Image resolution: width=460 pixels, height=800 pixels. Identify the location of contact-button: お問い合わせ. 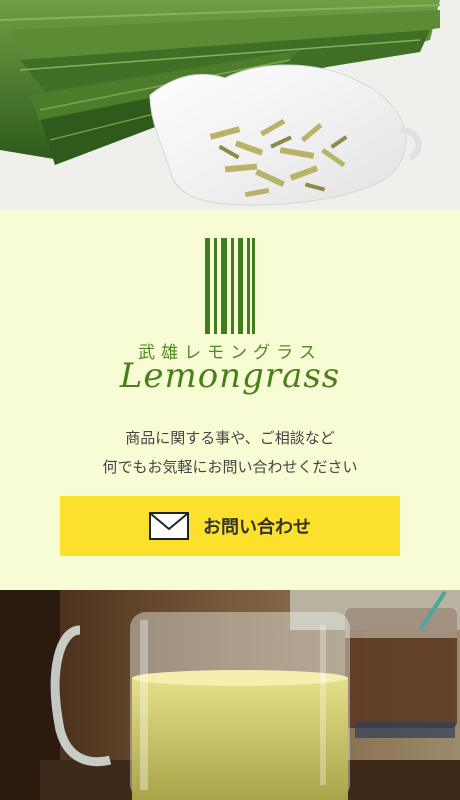
(230, 526).